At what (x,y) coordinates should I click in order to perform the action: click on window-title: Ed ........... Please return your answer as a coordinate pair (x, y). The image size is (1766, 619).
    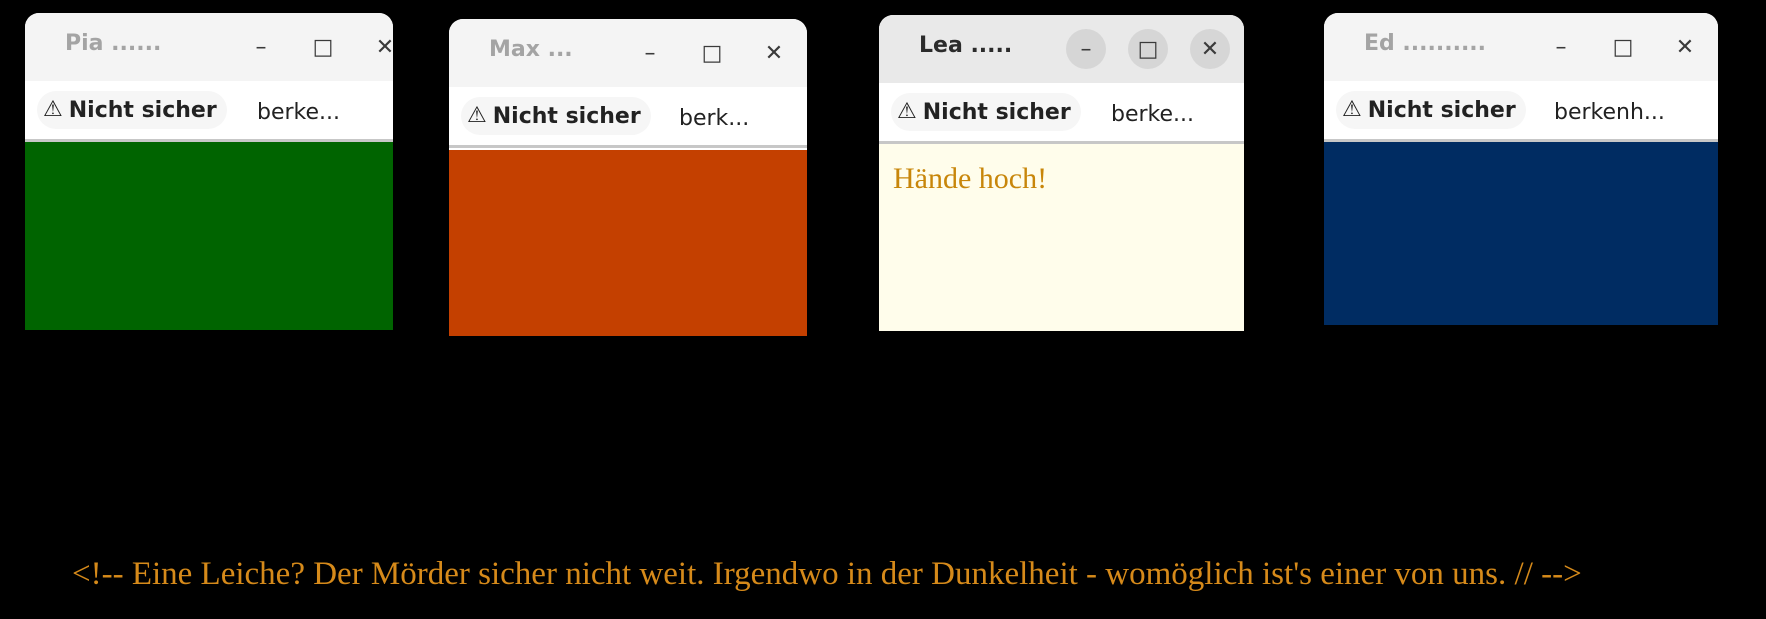
    Looking at the image, I should click on (1425, 43).